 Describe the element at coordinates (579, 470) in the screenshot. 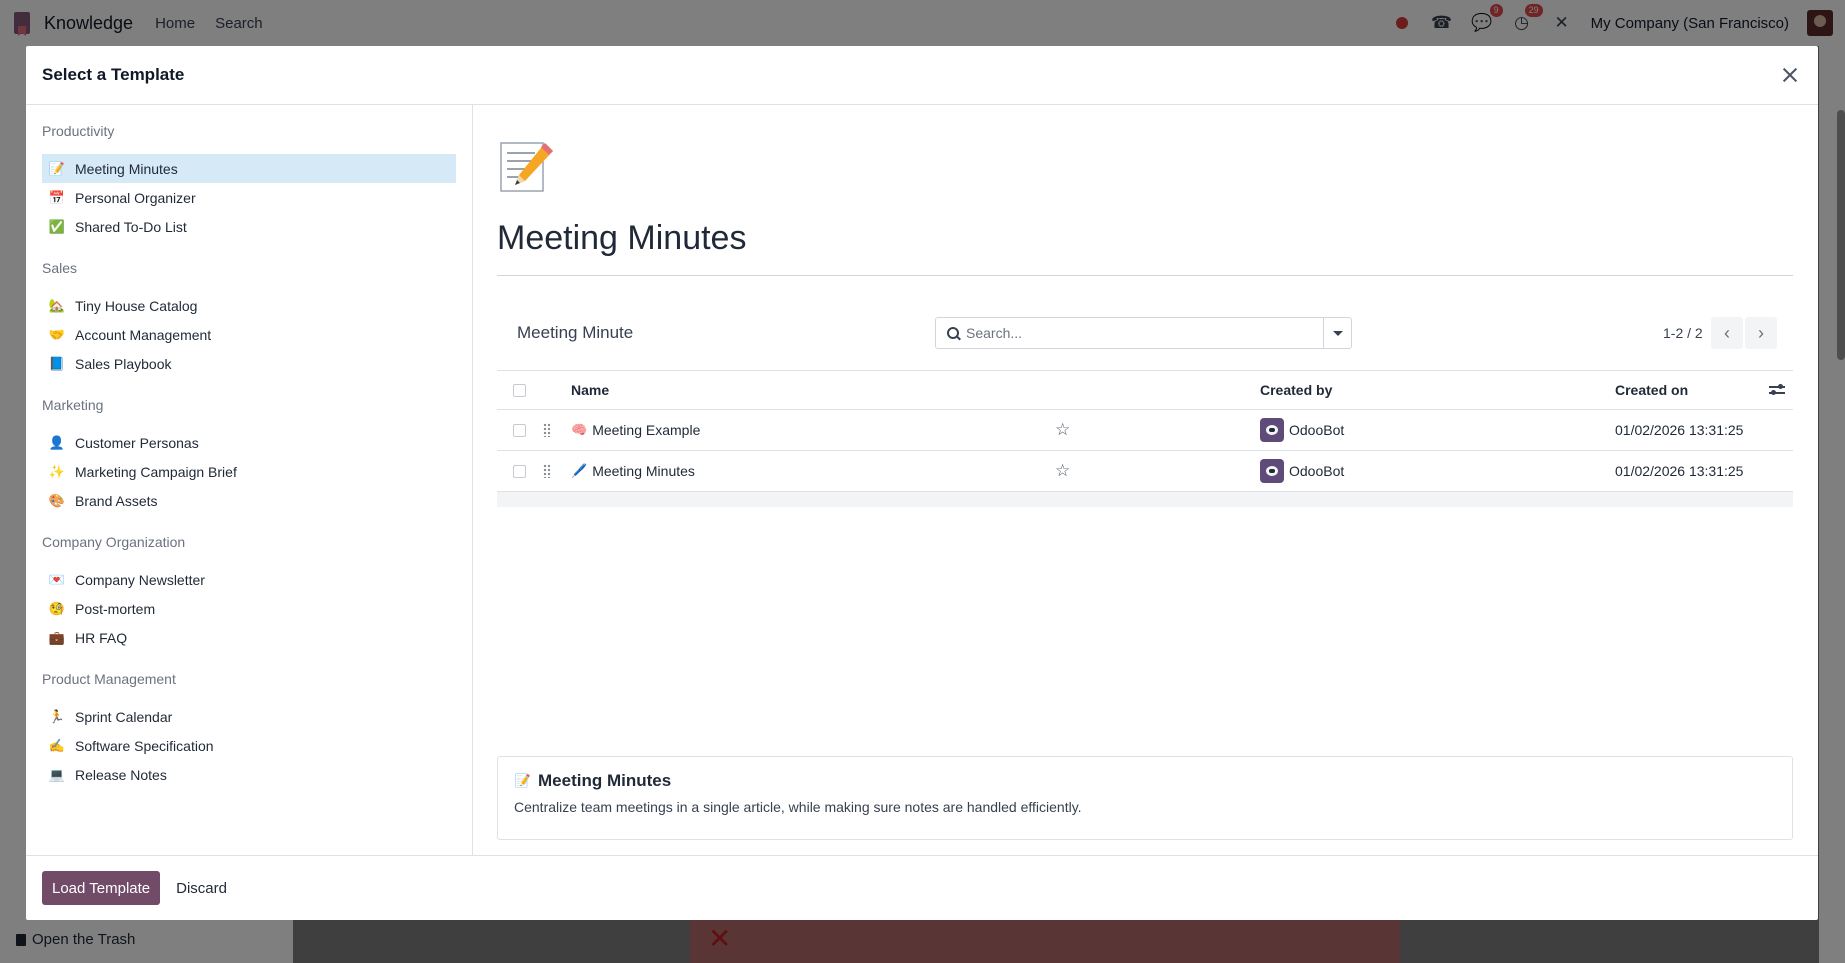

I see `article-emoji-icon: 🖊️` at that location.